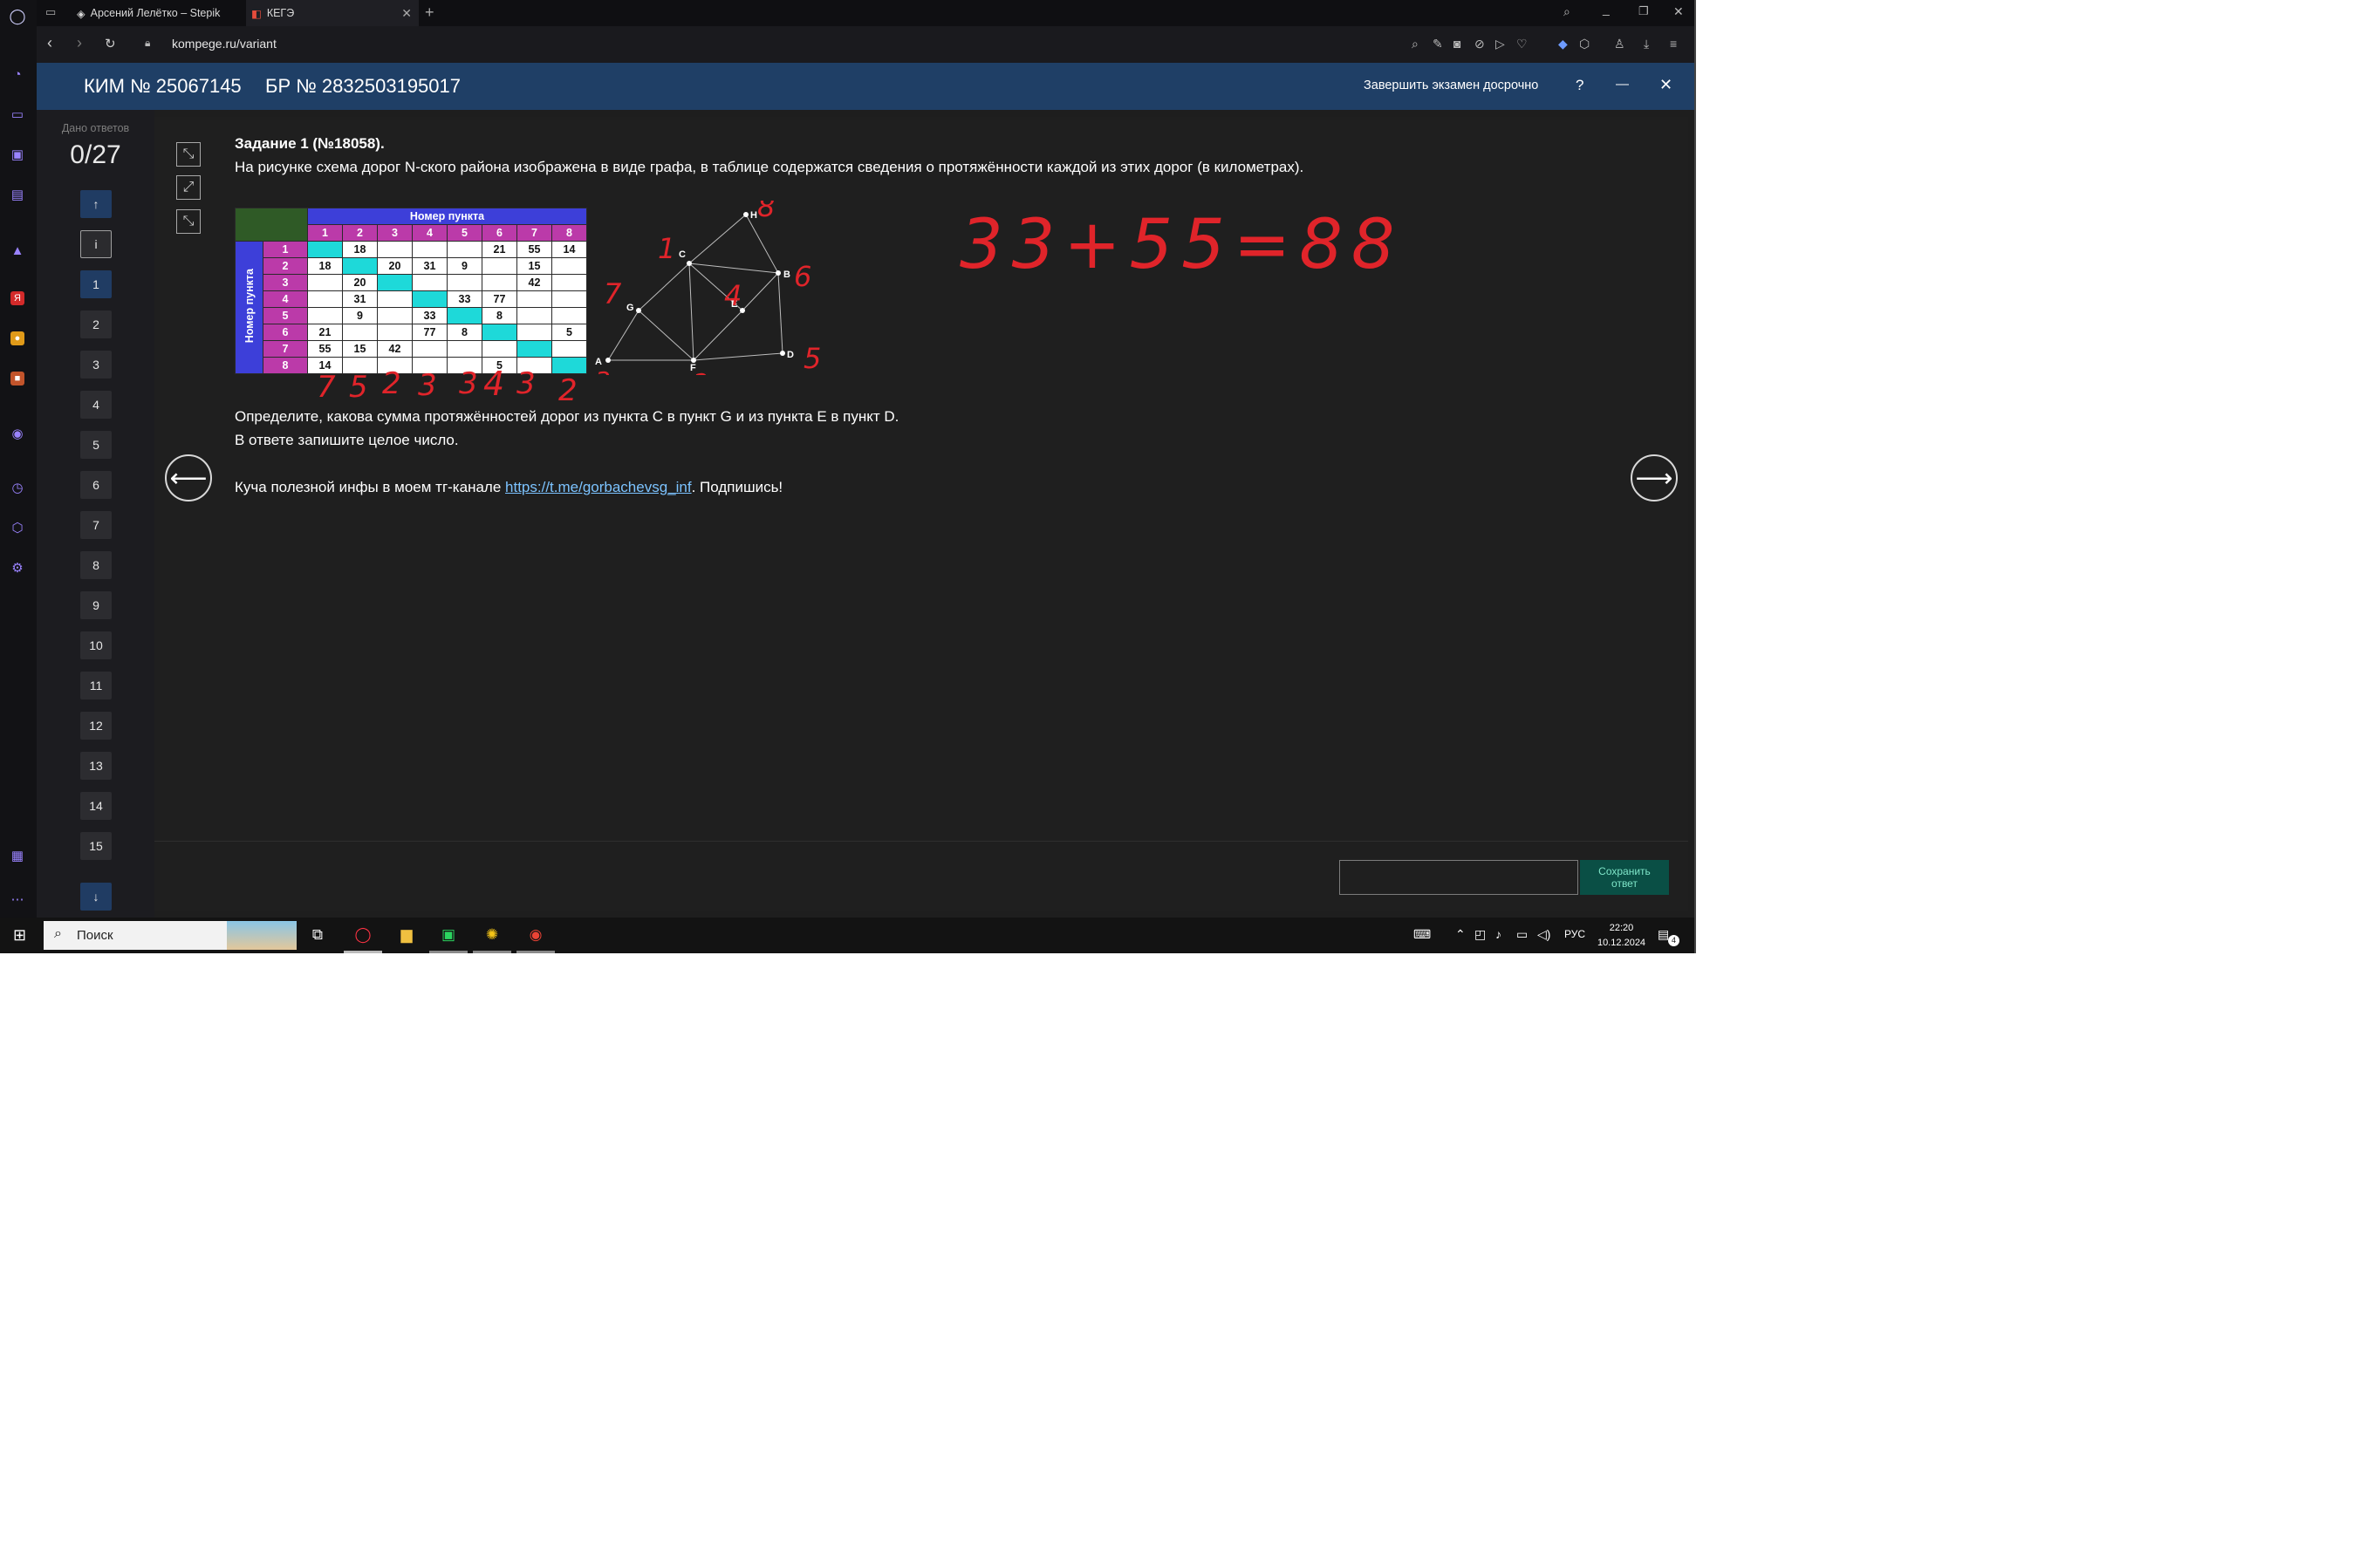  What do you see at coordinates (17, 16) in the screenshot?
I see `opera-logo-icon: ◯` at bounding box center [17, 16].